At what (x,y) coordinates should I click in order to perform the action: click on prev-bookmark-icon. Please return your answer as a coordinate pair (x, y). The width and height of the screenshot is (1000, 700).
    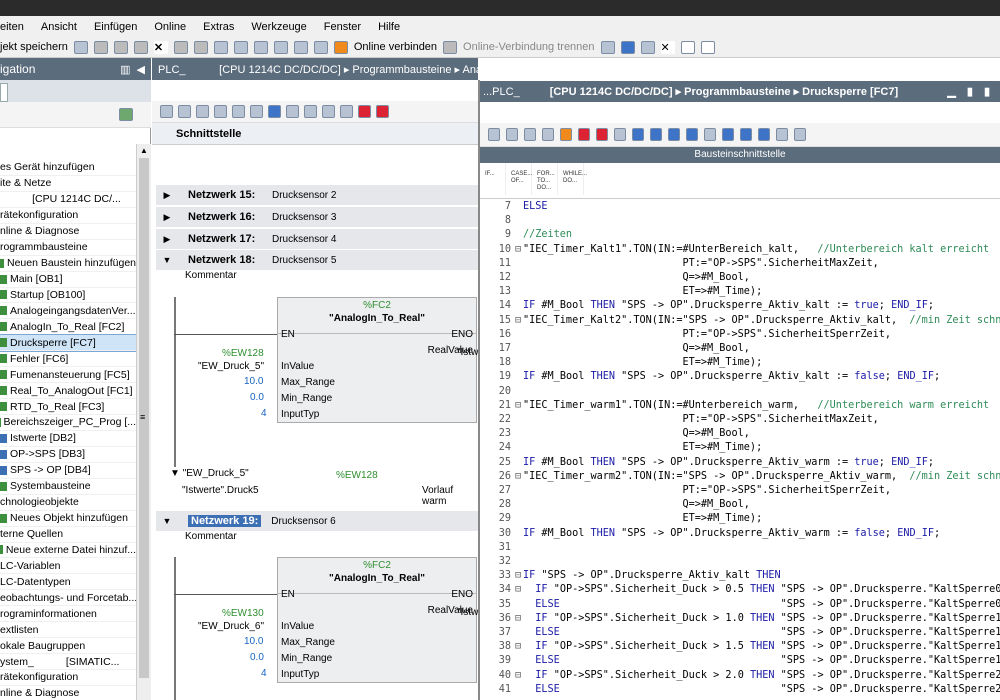
    Looking at the image, I should click on (692, 134).